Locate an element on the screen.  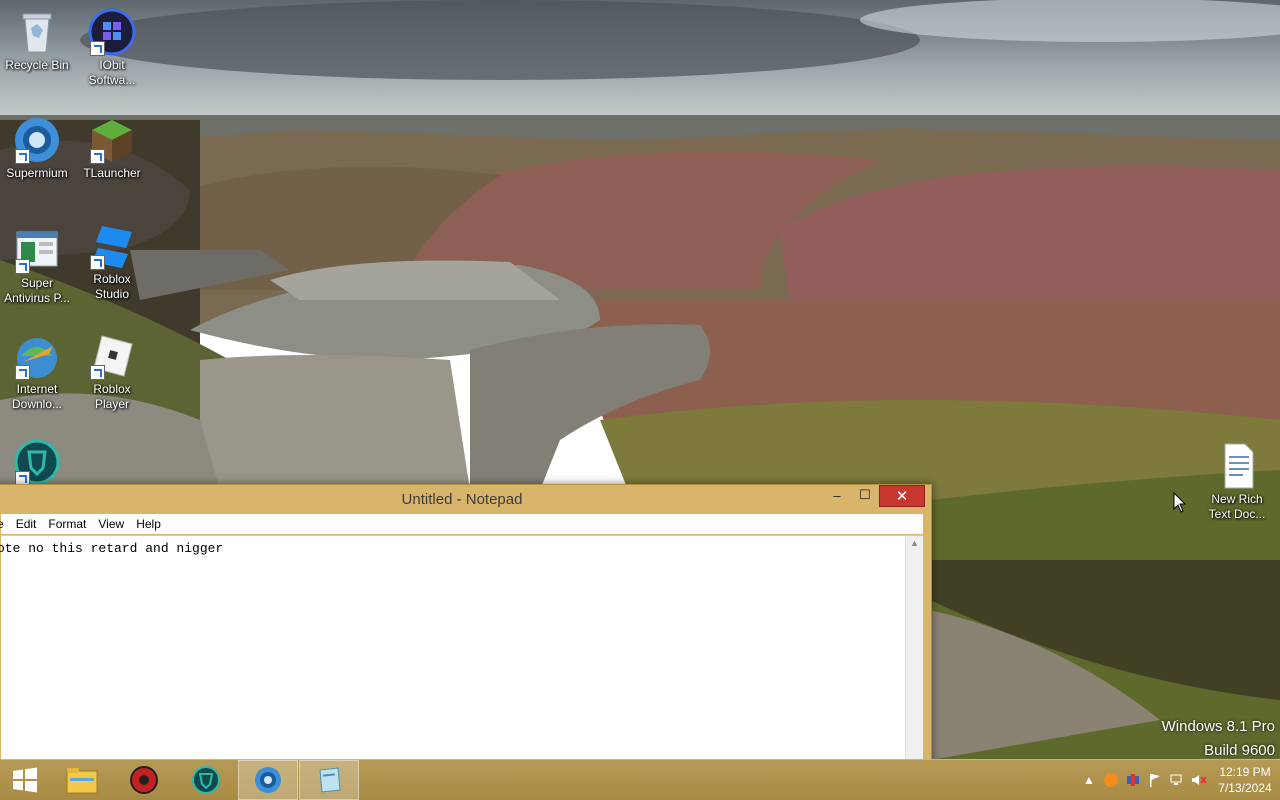
maximize-button: ☐ is located at coordinates (865, 495).